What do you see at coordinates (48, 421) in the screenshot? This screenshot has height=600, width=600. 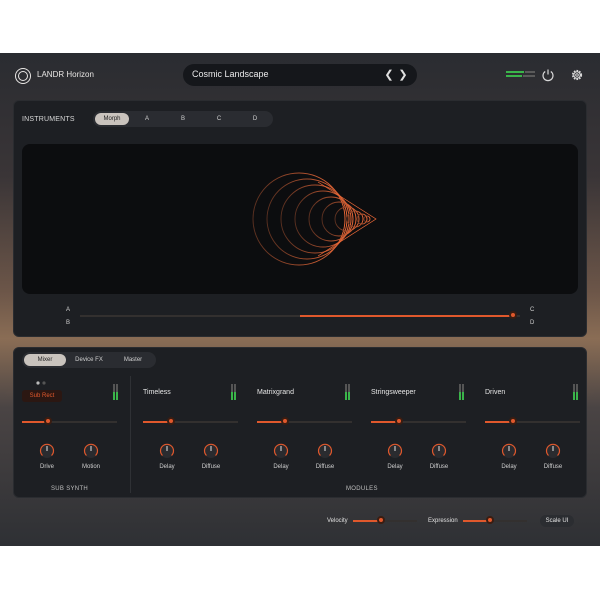 I see `sub-level-thumb` at bounding box center [48, 421].